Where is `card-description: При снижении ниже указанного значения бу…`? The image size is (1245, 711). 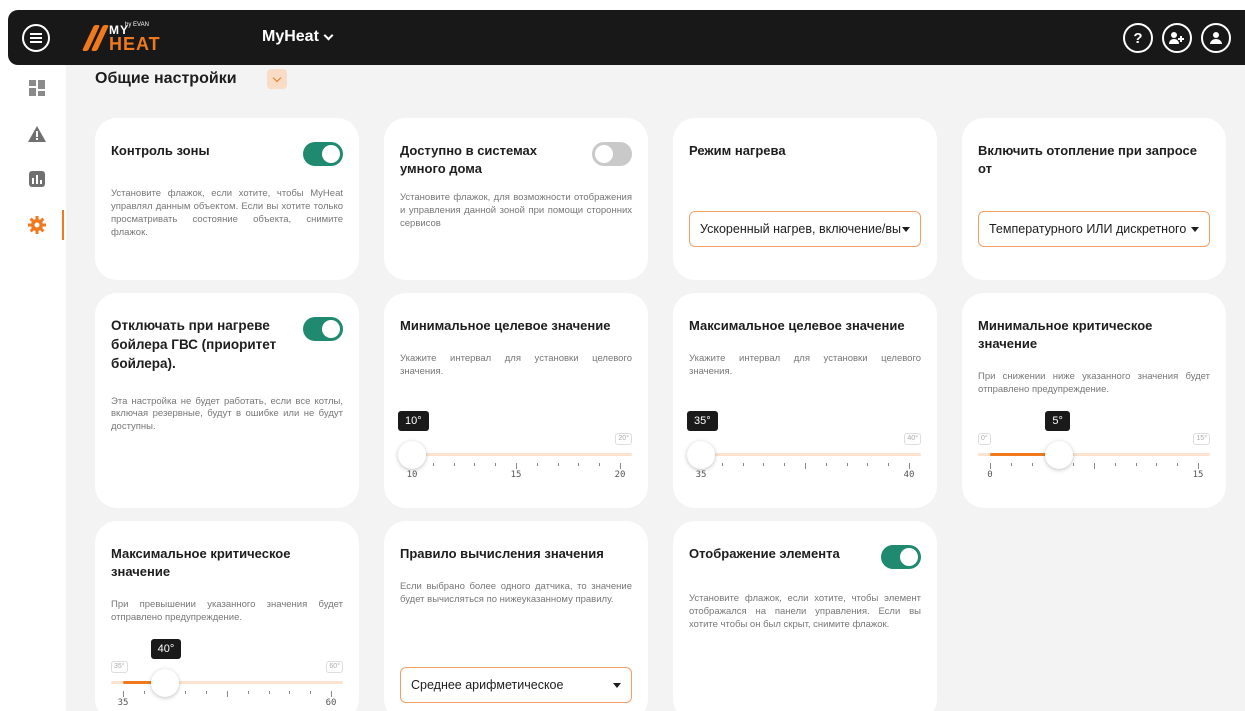
card-description: При снижении ниже указанного значения бу… is located at coordinates (1094, 383).